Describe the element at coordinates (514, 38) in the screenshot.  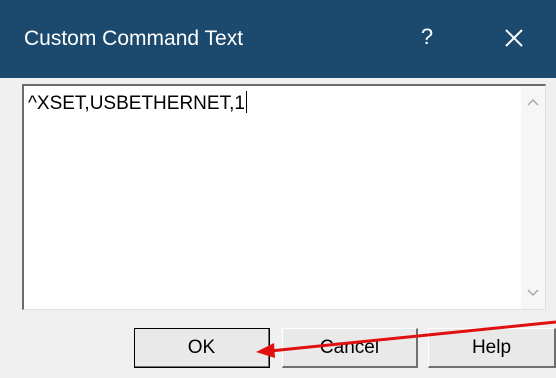
I see `close-icon` at that location.